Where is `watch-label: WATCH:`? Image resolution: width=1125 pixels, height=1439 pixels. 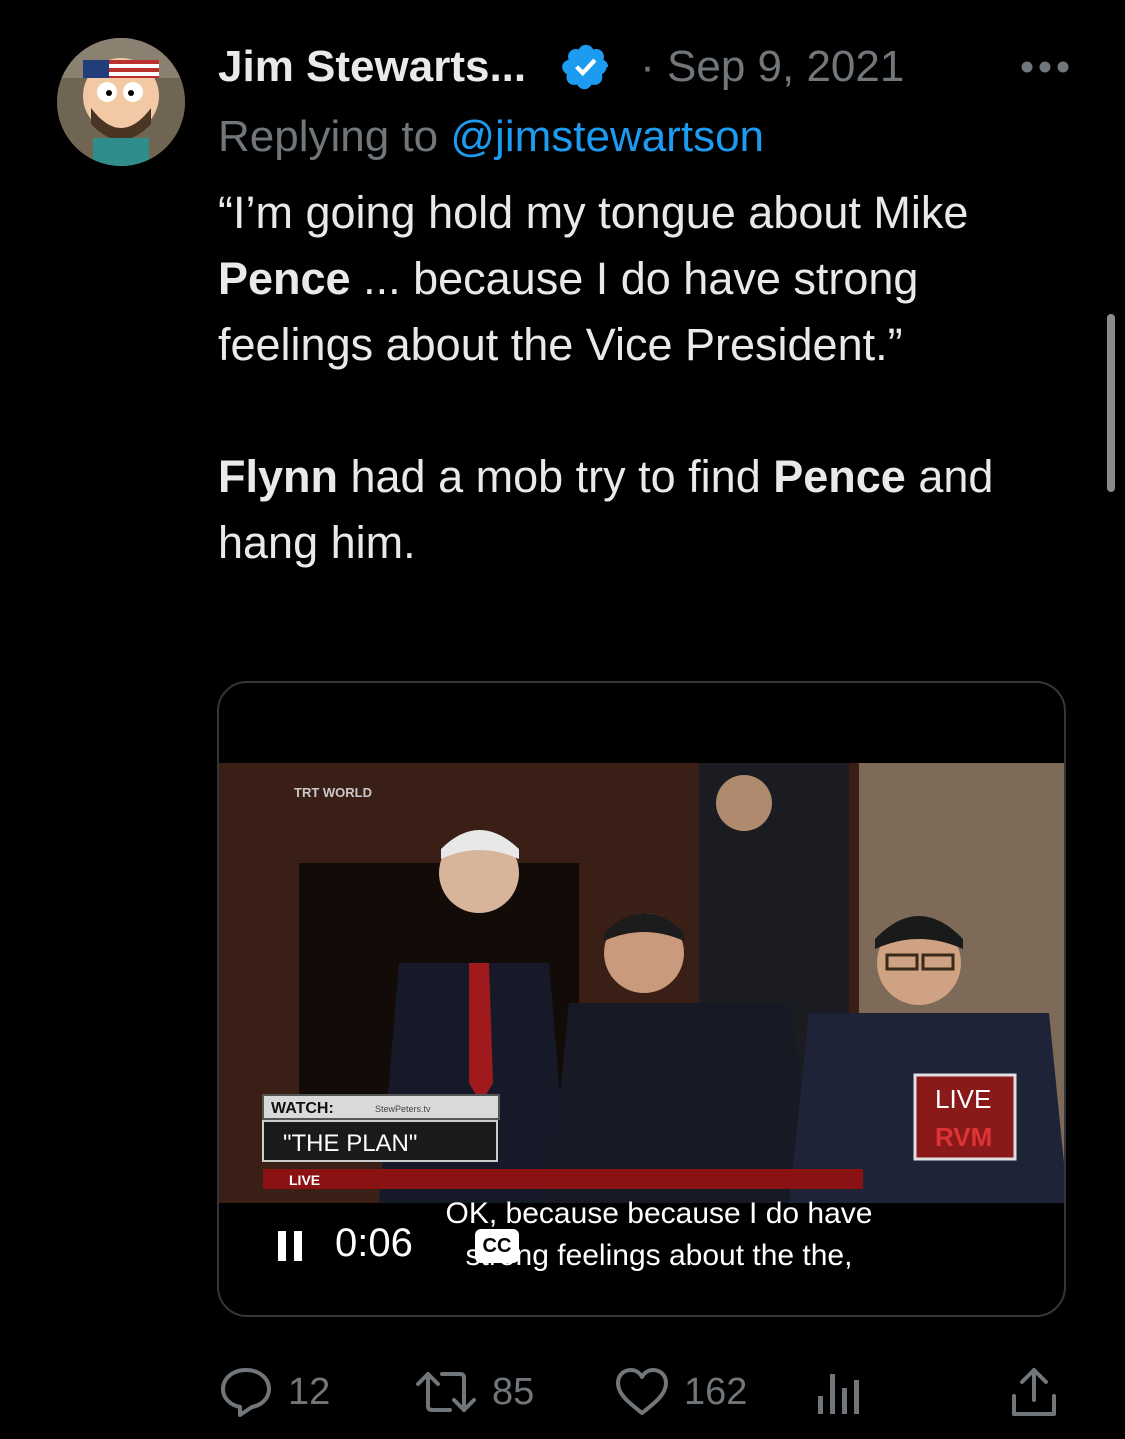 watch-label: WATCH: is located at coordinates (302, 1108).